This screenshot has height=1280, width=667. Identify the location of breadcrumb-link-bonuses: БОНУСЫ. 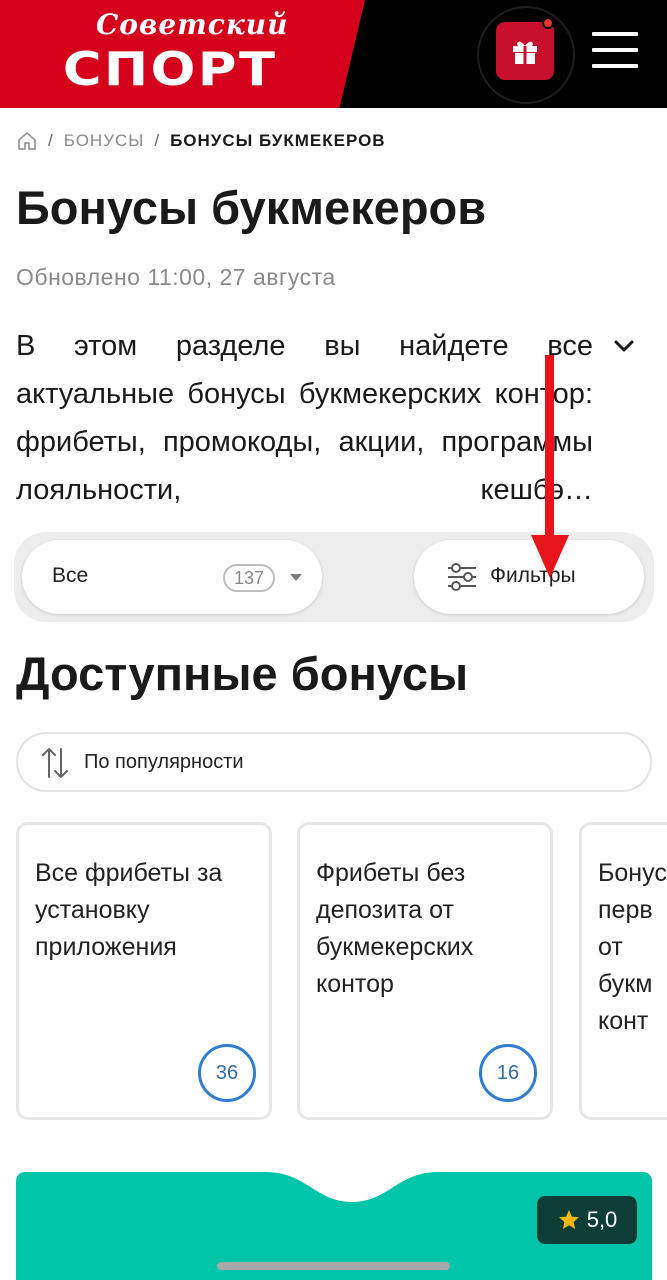
(104, 141).